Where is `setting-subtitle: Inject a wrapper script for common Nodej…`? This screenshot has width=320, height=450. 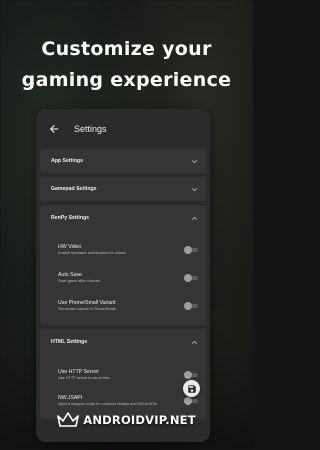 setting-subtitle: Inject a wrapper script for common Nodej… is located at coordinates (107, 404).